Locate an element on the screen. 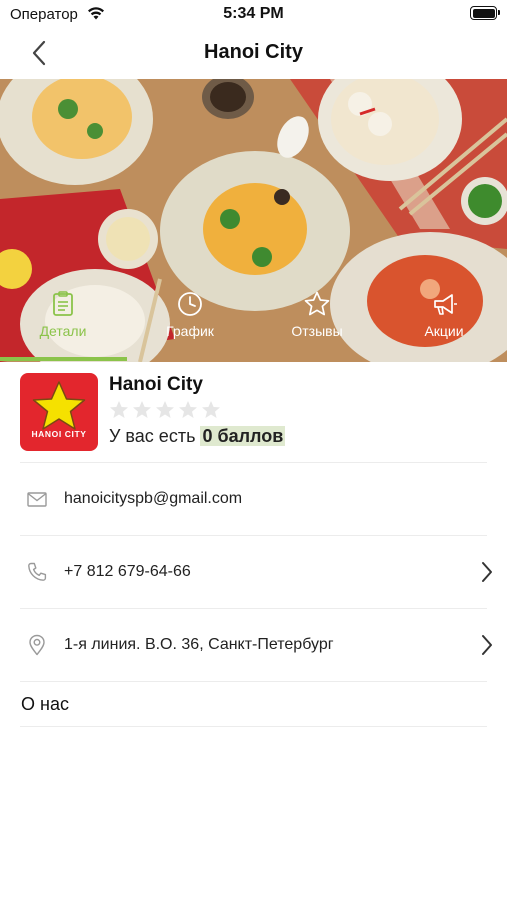  tab-promotions: Акции is located at coordinates (444, 314).